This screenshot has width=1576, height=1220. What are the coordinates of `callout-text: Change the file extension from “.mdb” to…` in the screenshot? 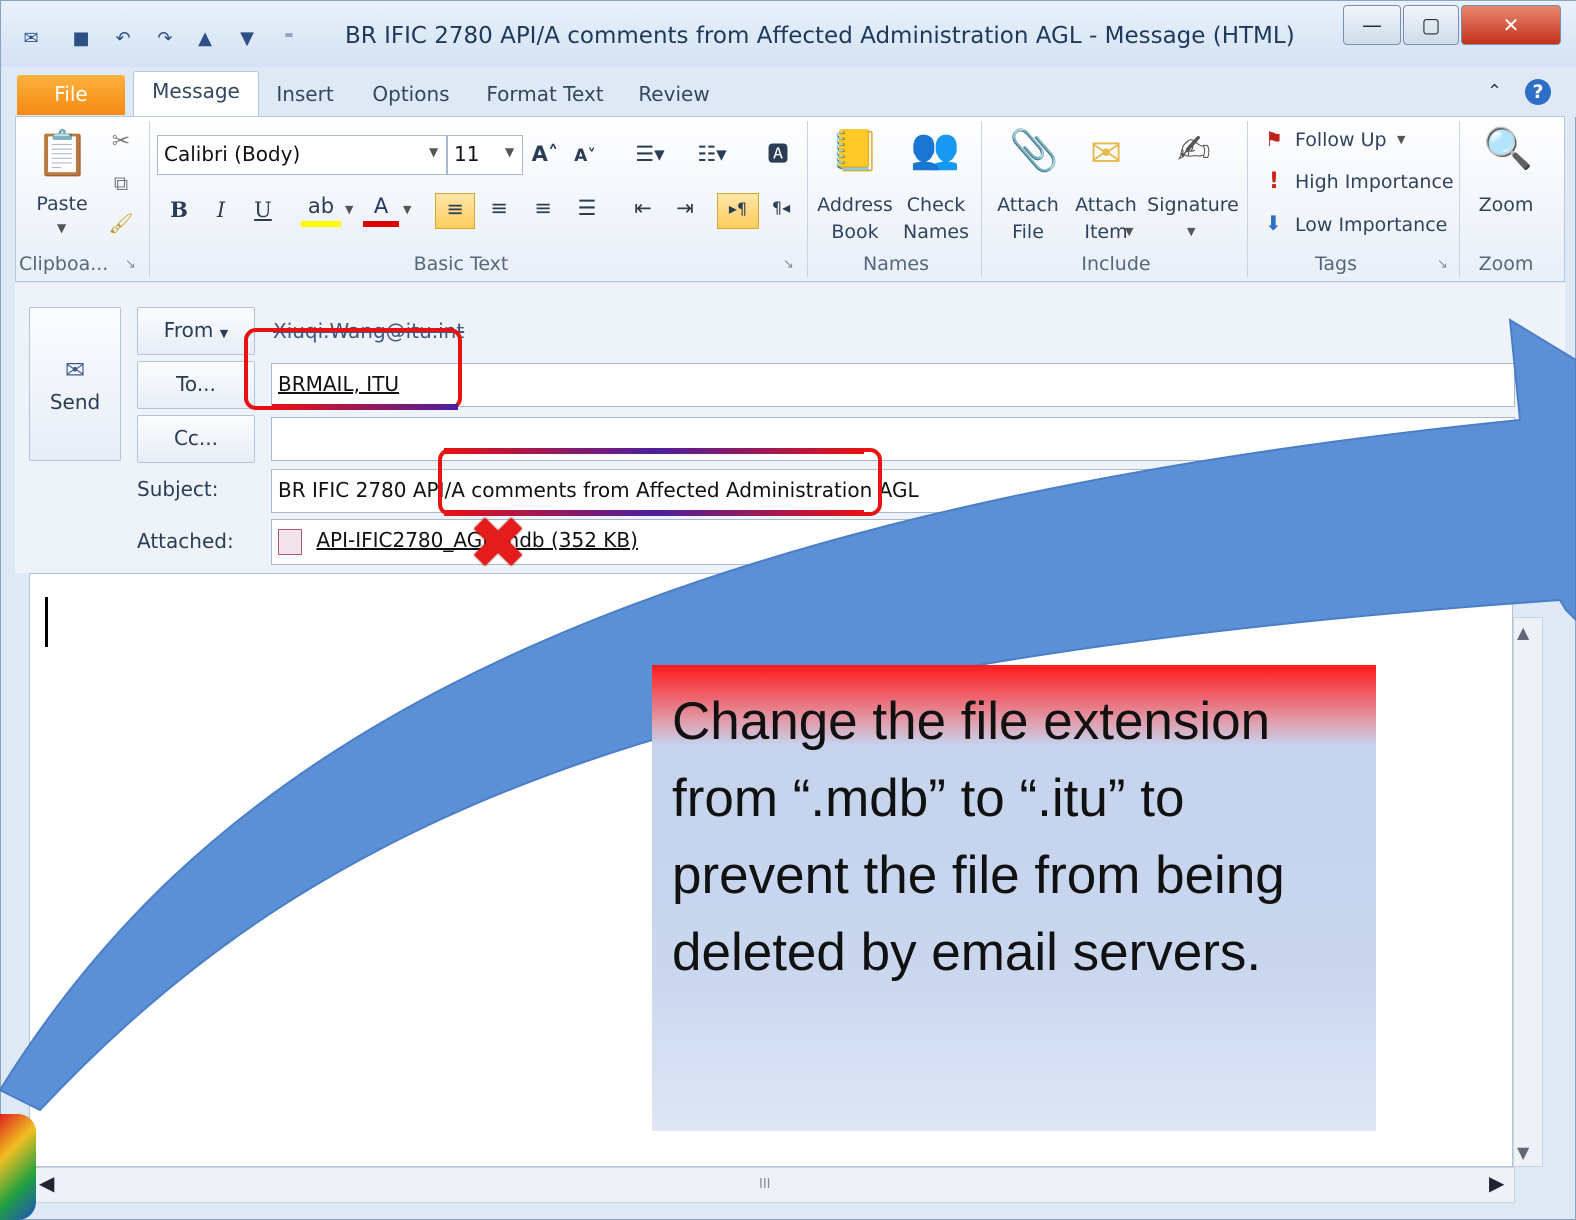 It's located at (978, 837).